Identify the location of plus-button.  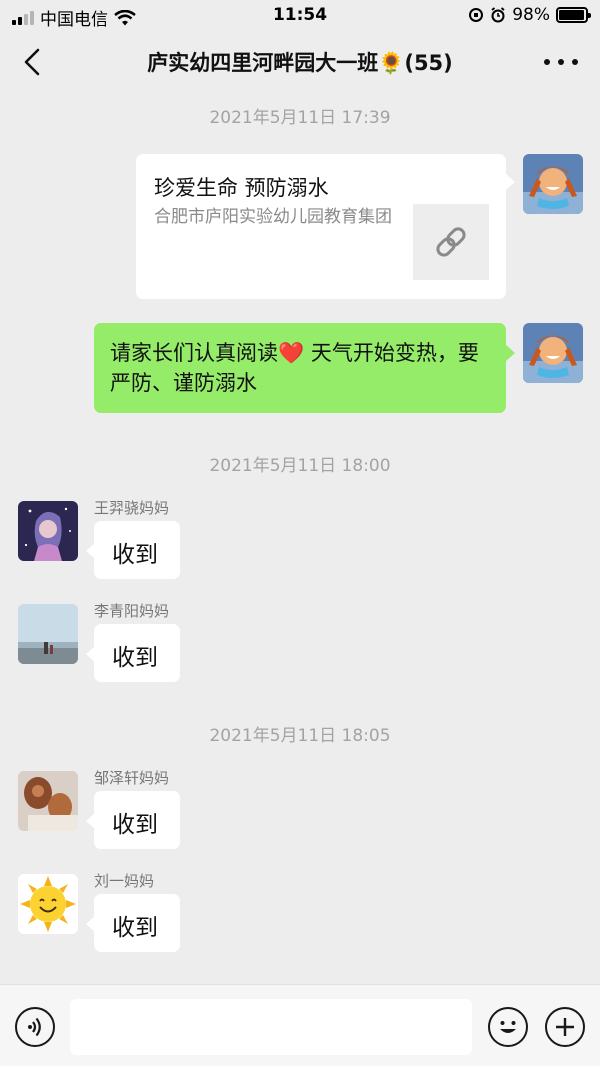
(565, 1027).